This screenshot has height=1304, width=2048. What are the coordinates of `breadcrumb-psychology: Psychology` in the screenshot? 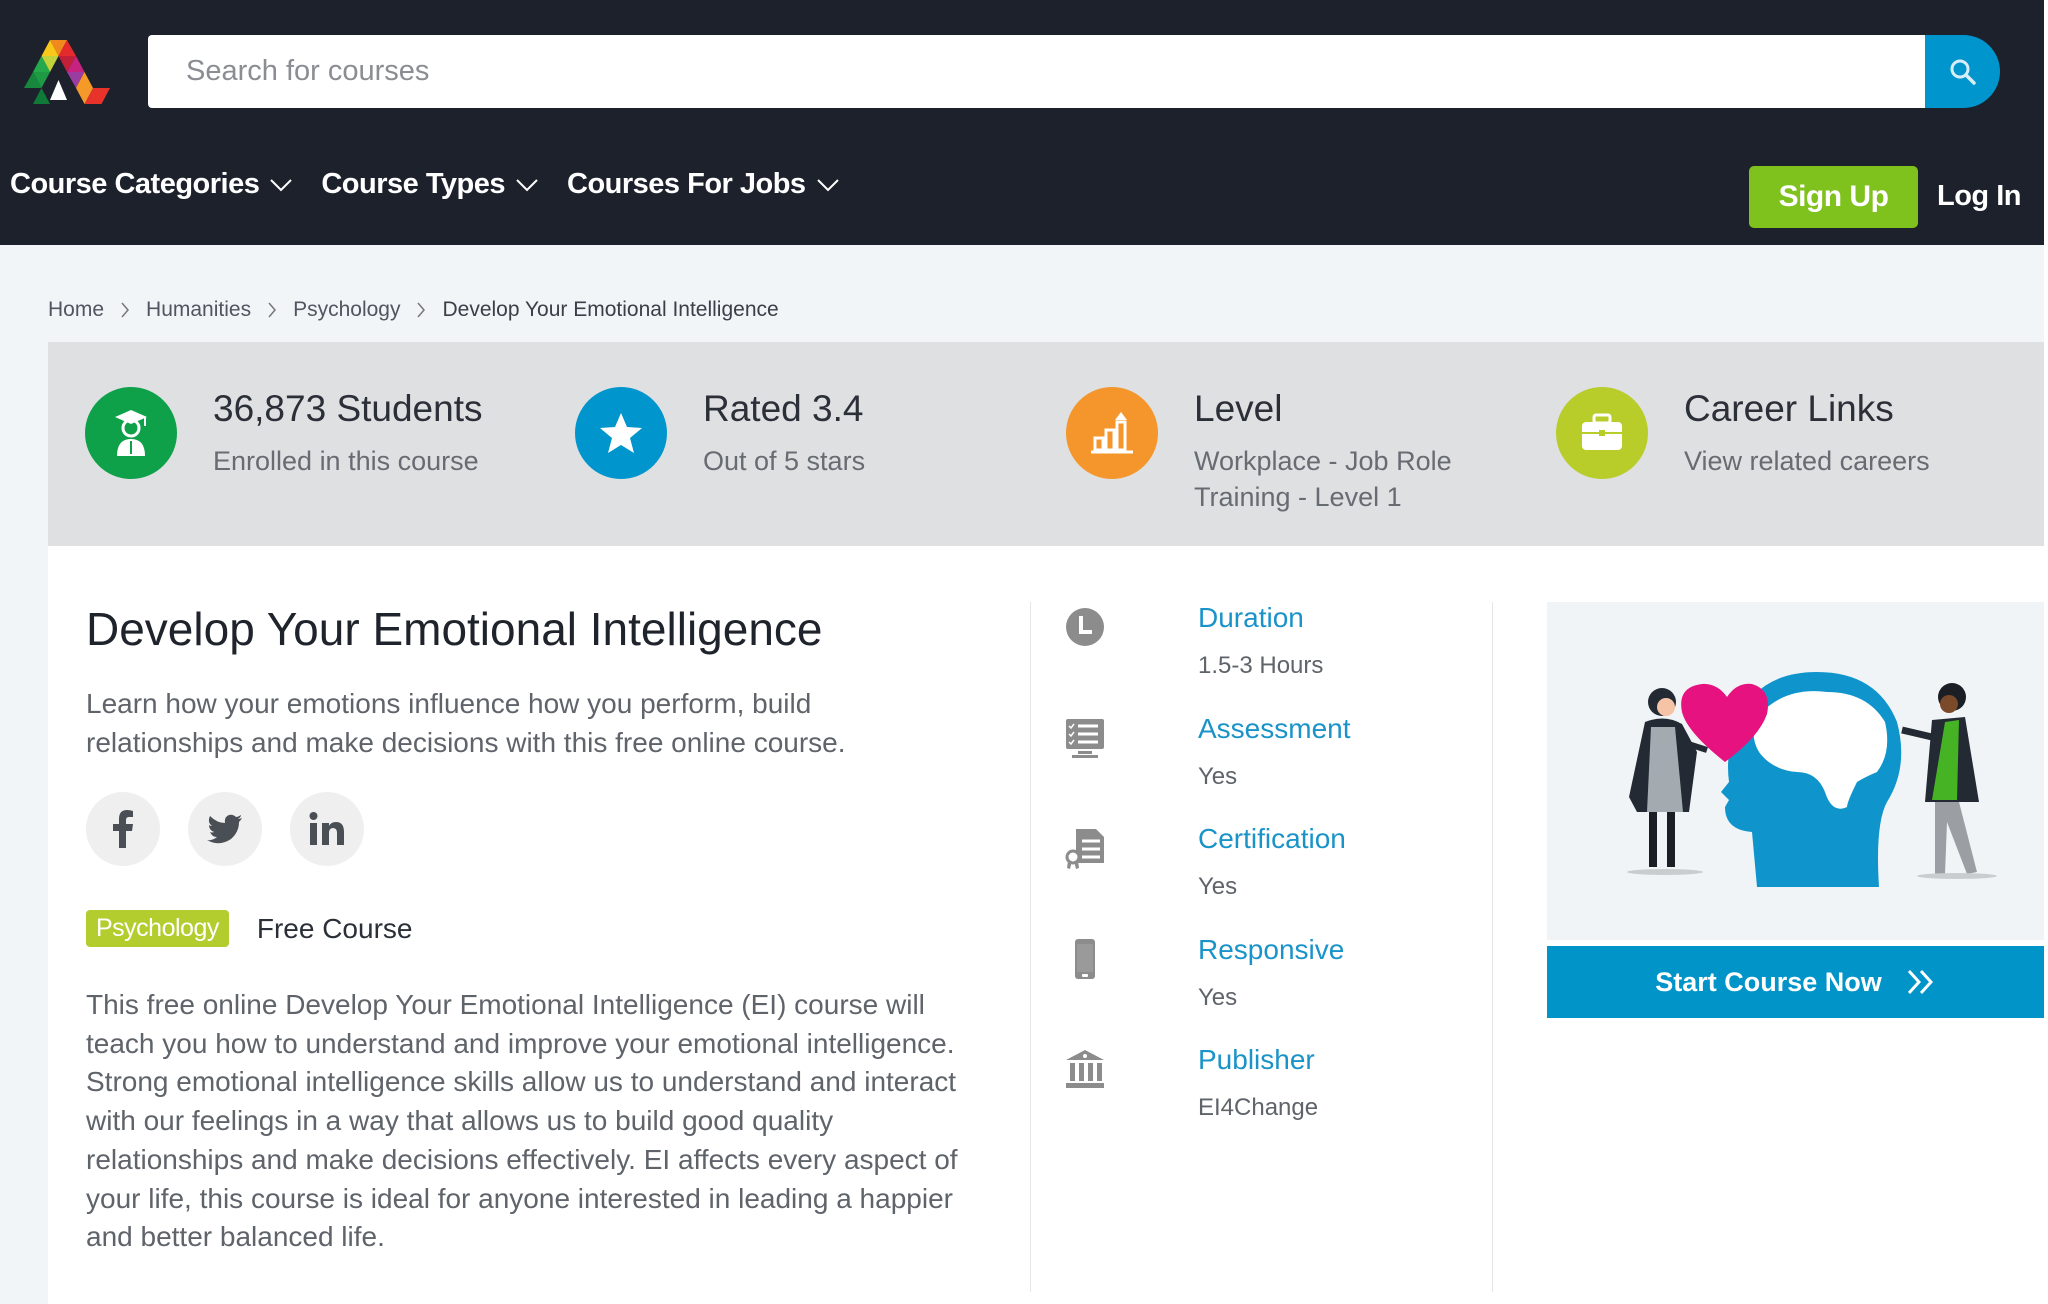 It's located at (346, 310).